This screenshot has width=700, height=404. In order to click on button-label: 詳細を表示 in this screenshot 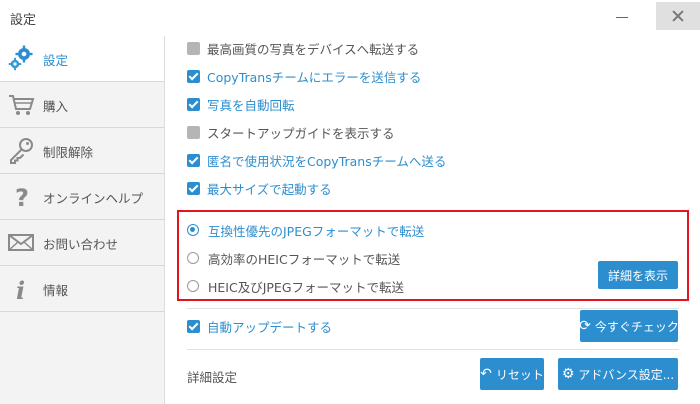, I will do `click(637, 275)`.